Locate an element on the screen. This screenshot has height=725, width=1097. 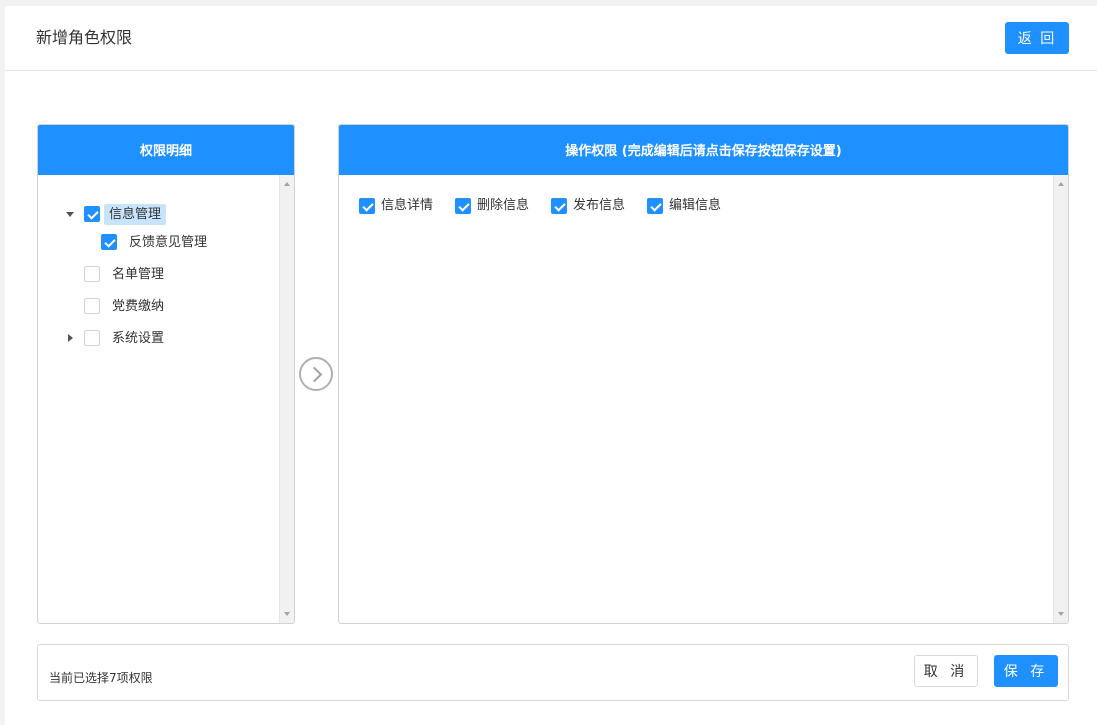
tree-node-party-dues: 党费缴纳 is located at coordinates (116, 306).